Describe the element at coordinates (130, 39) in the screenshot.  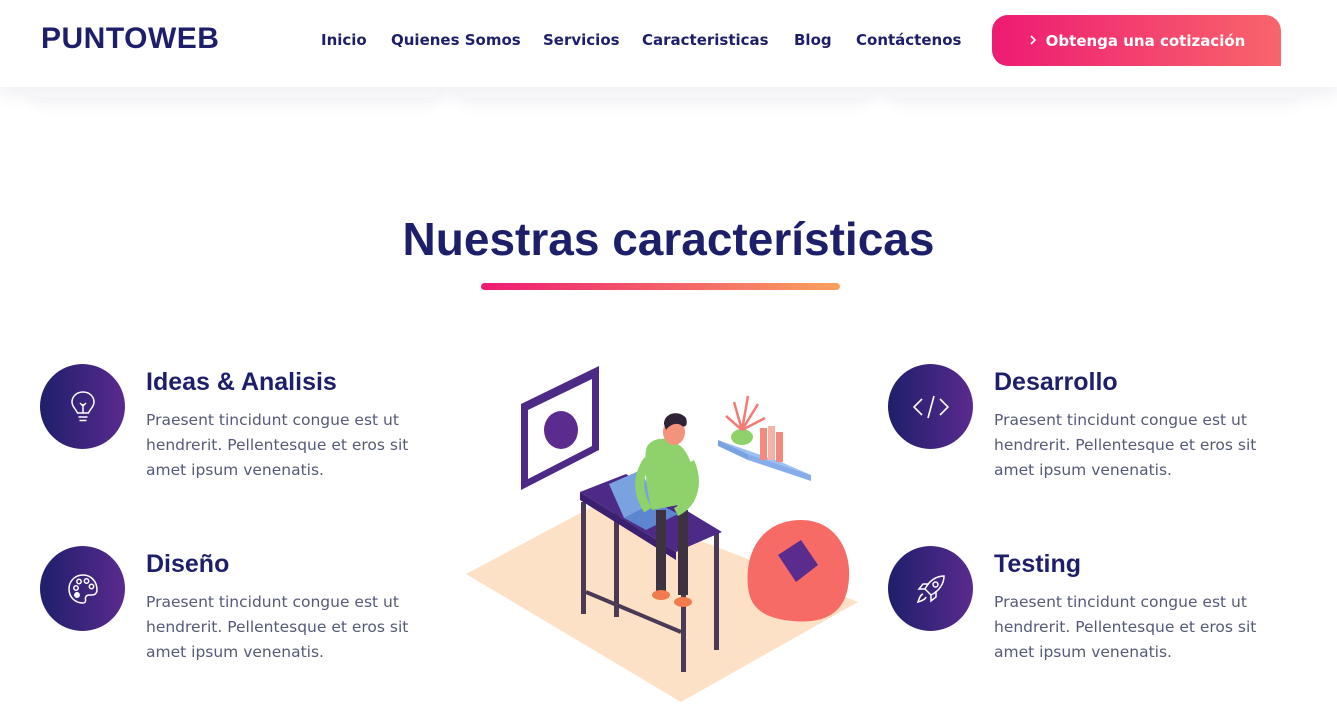
I see `logo: PUNTOWEB` at that location.